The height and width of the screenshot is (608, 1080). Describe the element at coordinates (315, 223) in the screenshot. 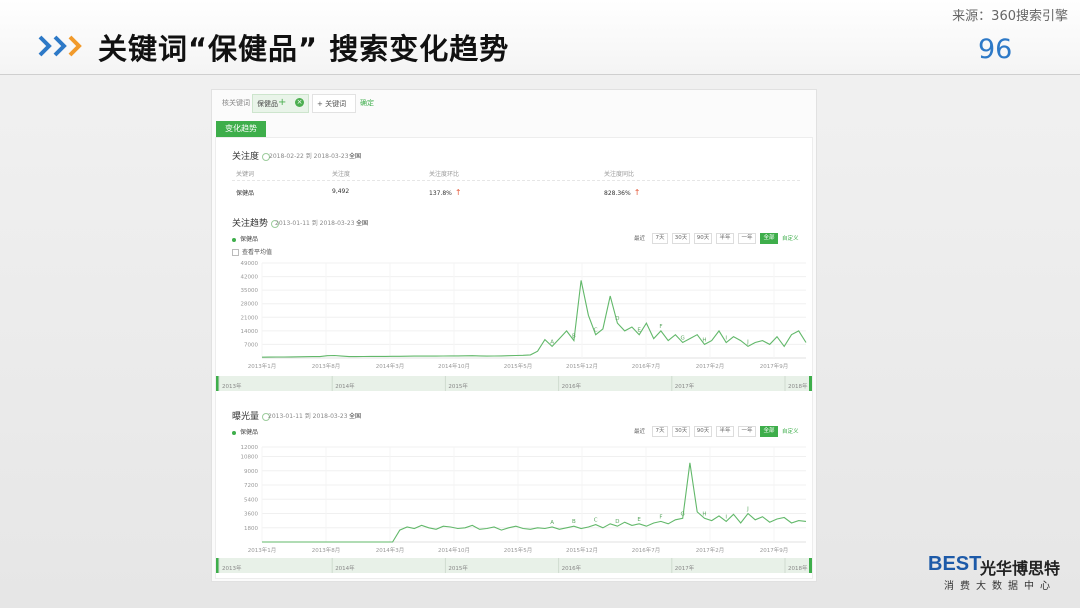

I see `trend-date-range: 2013-01-11 到 2018-03-23` at that location.